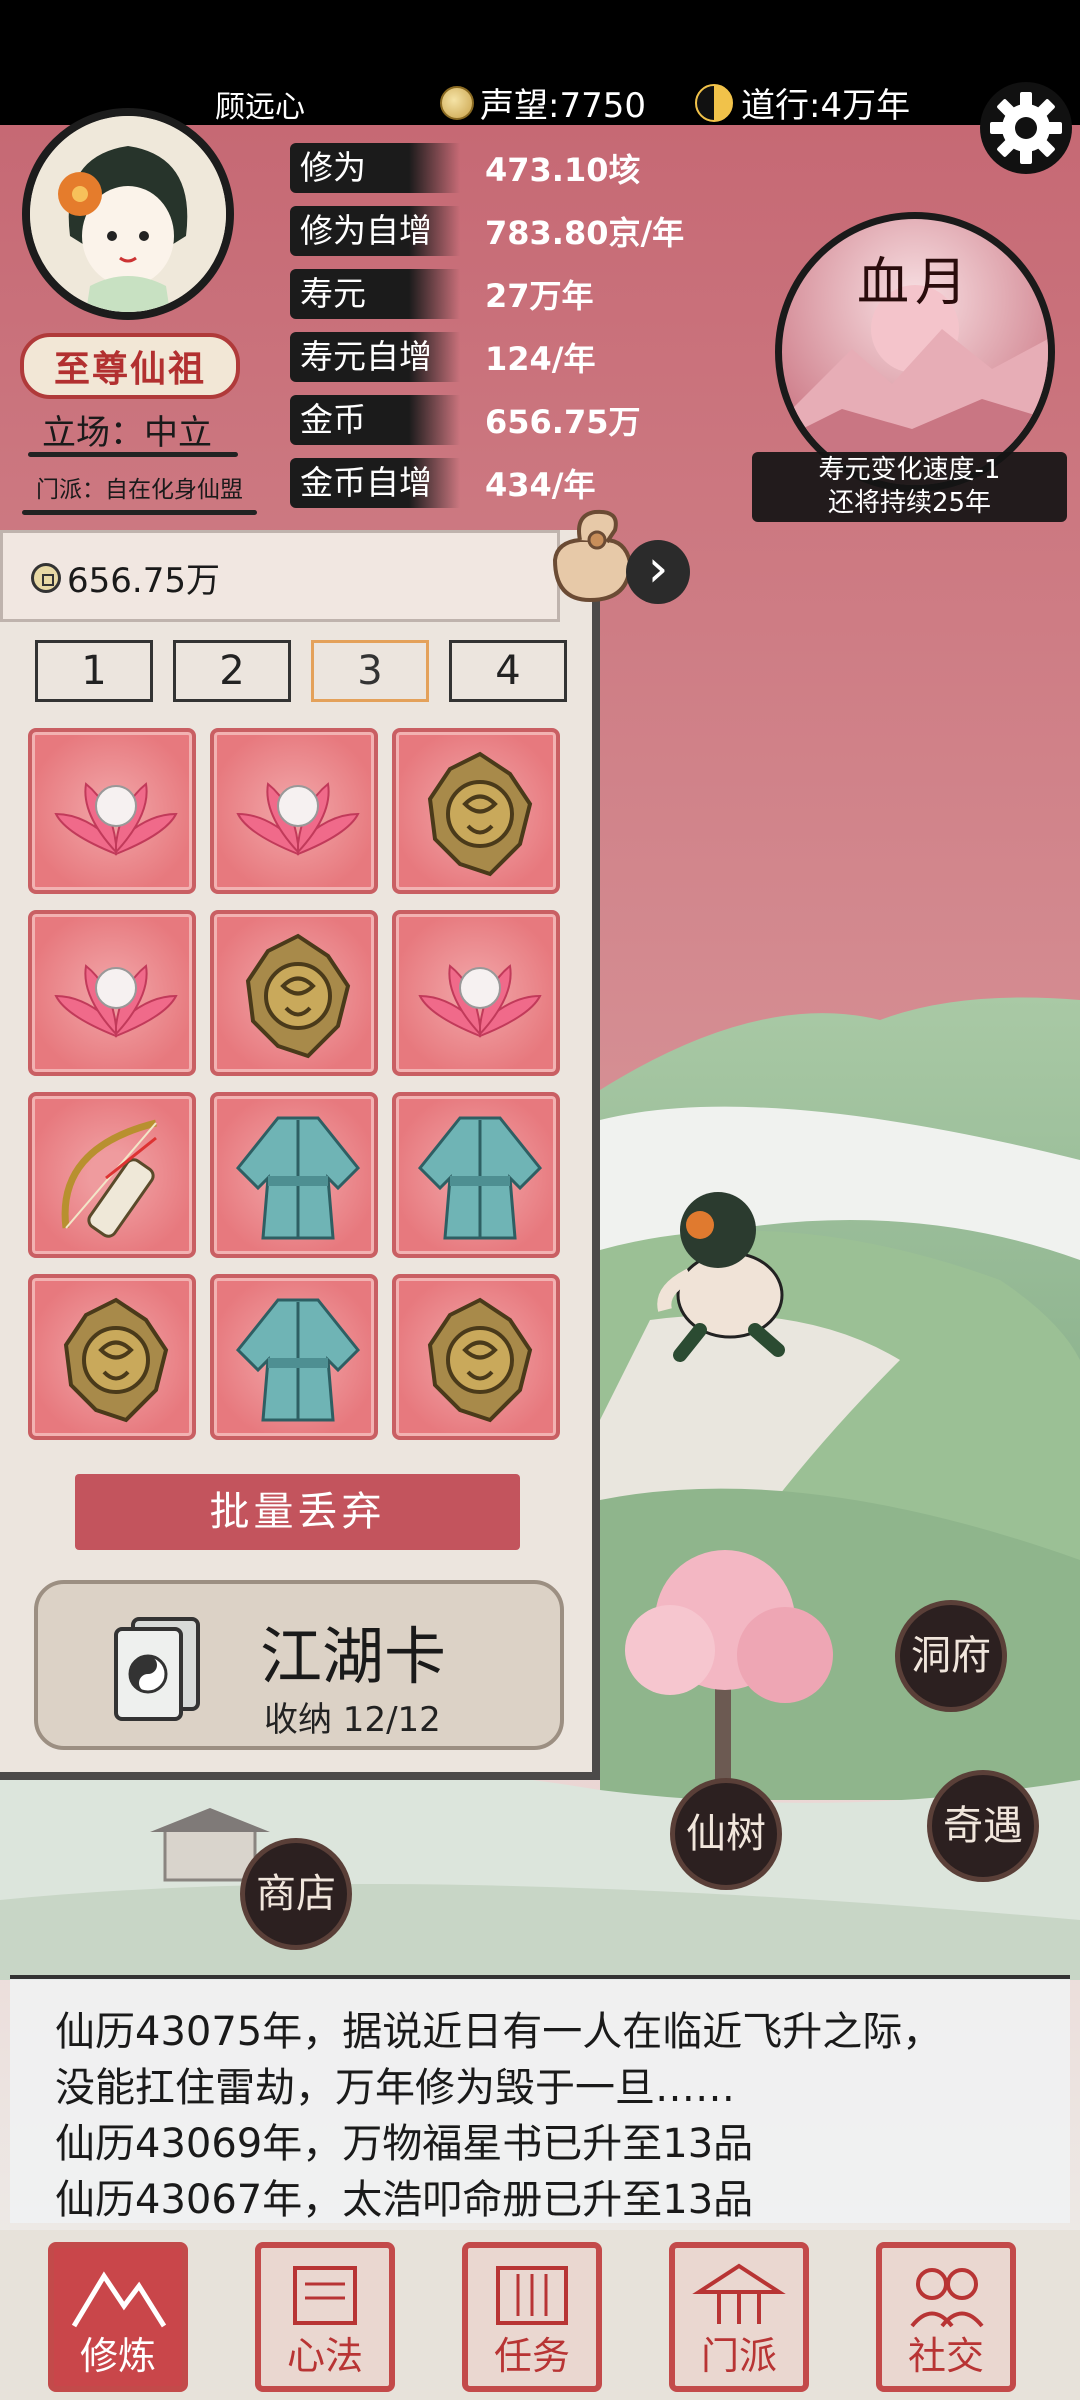 Image resolution: width=1080 pixels, height=2400 pixels. I want to click on taiji-icon, so click(714, 102).